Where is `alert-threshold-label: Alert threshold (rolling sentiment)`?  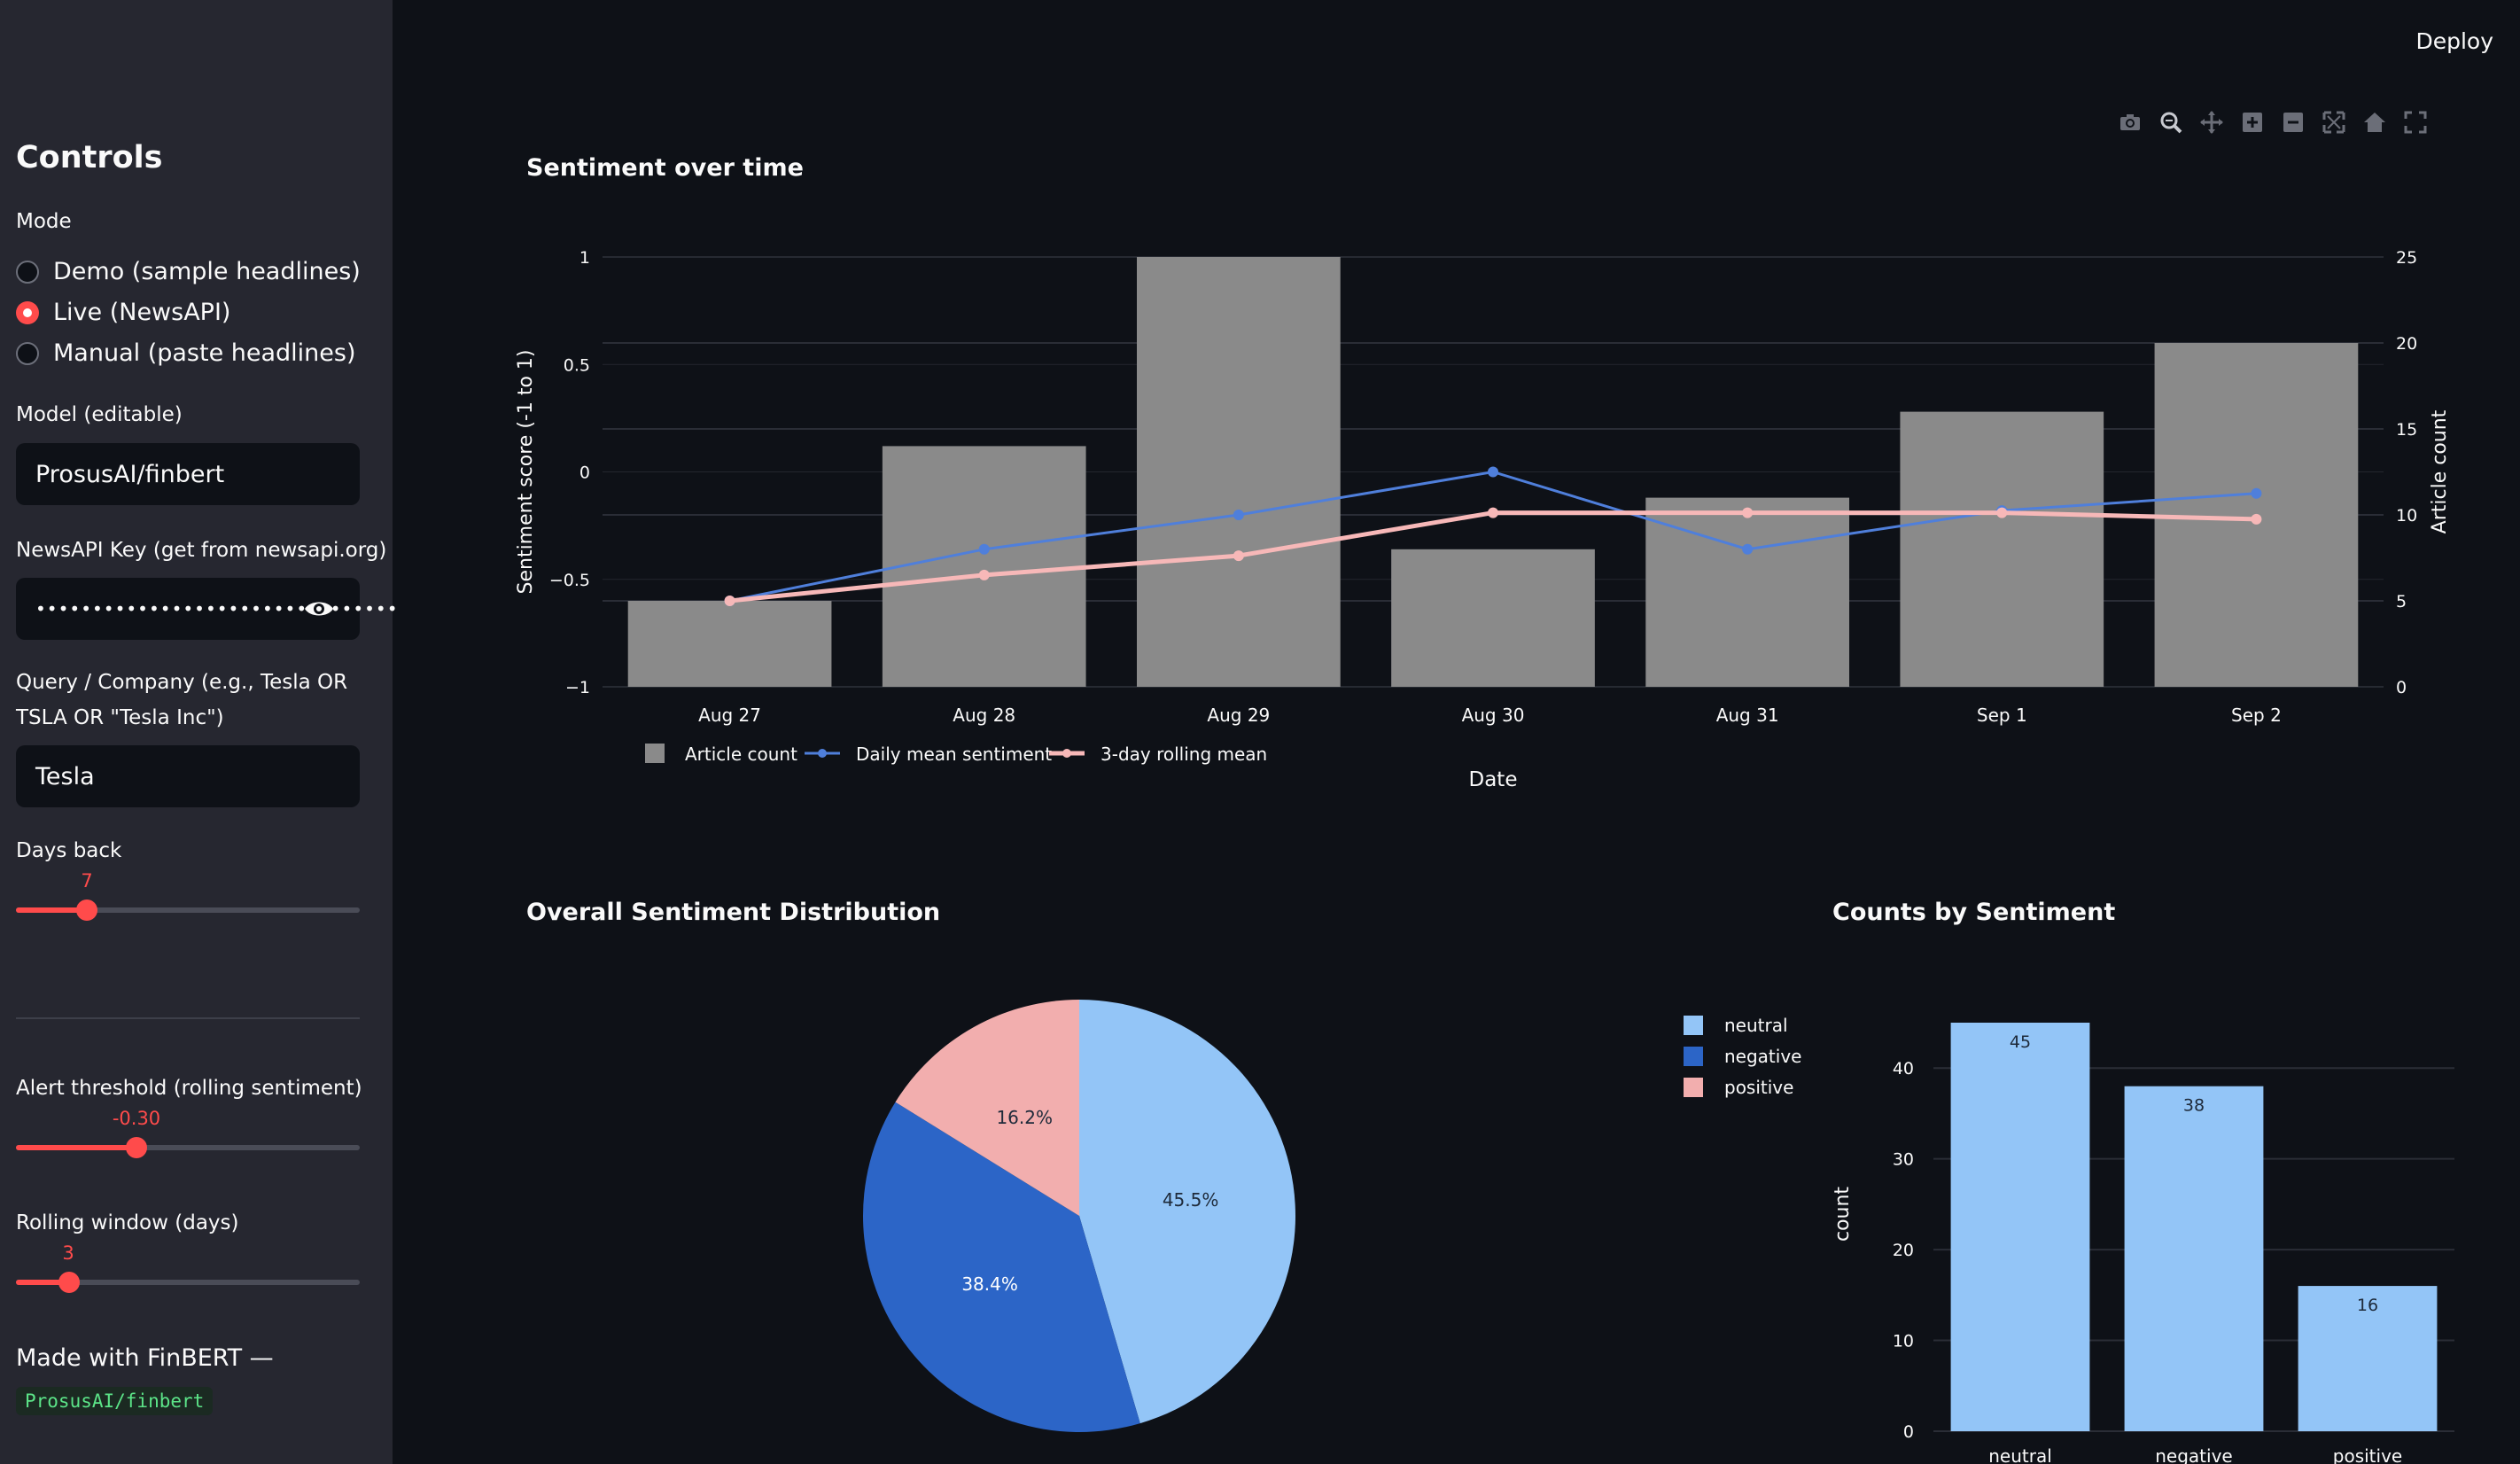 alert-threshold-label: Alert threshold (rolling sentiment) is located at coordinates (189, 1089).